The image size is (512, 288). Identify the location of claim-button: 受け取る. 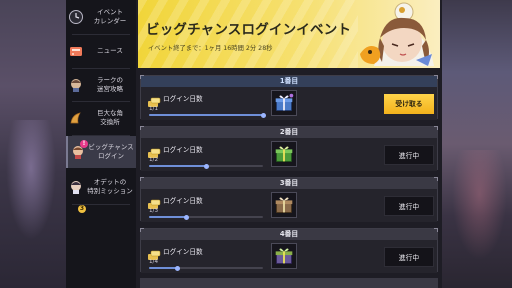
(409, 104).